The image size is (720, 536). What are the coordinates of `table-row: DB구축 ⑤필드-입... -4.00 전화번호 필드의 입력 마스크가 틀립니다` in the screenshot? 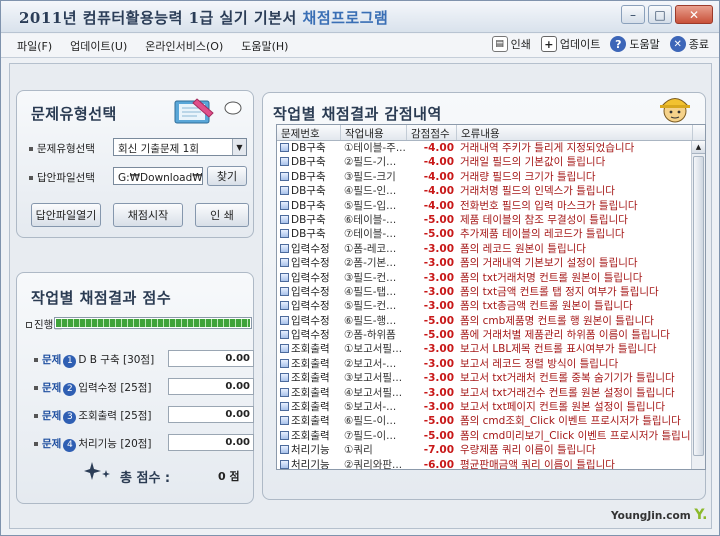 It's located at (491, 206).